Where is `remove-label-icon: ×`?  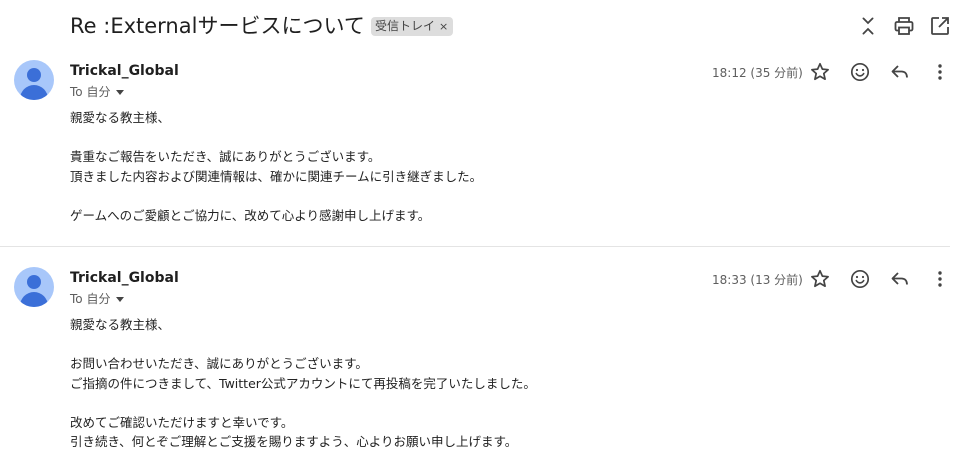
remove-label-icon: × is located at coordinates (443, 26).